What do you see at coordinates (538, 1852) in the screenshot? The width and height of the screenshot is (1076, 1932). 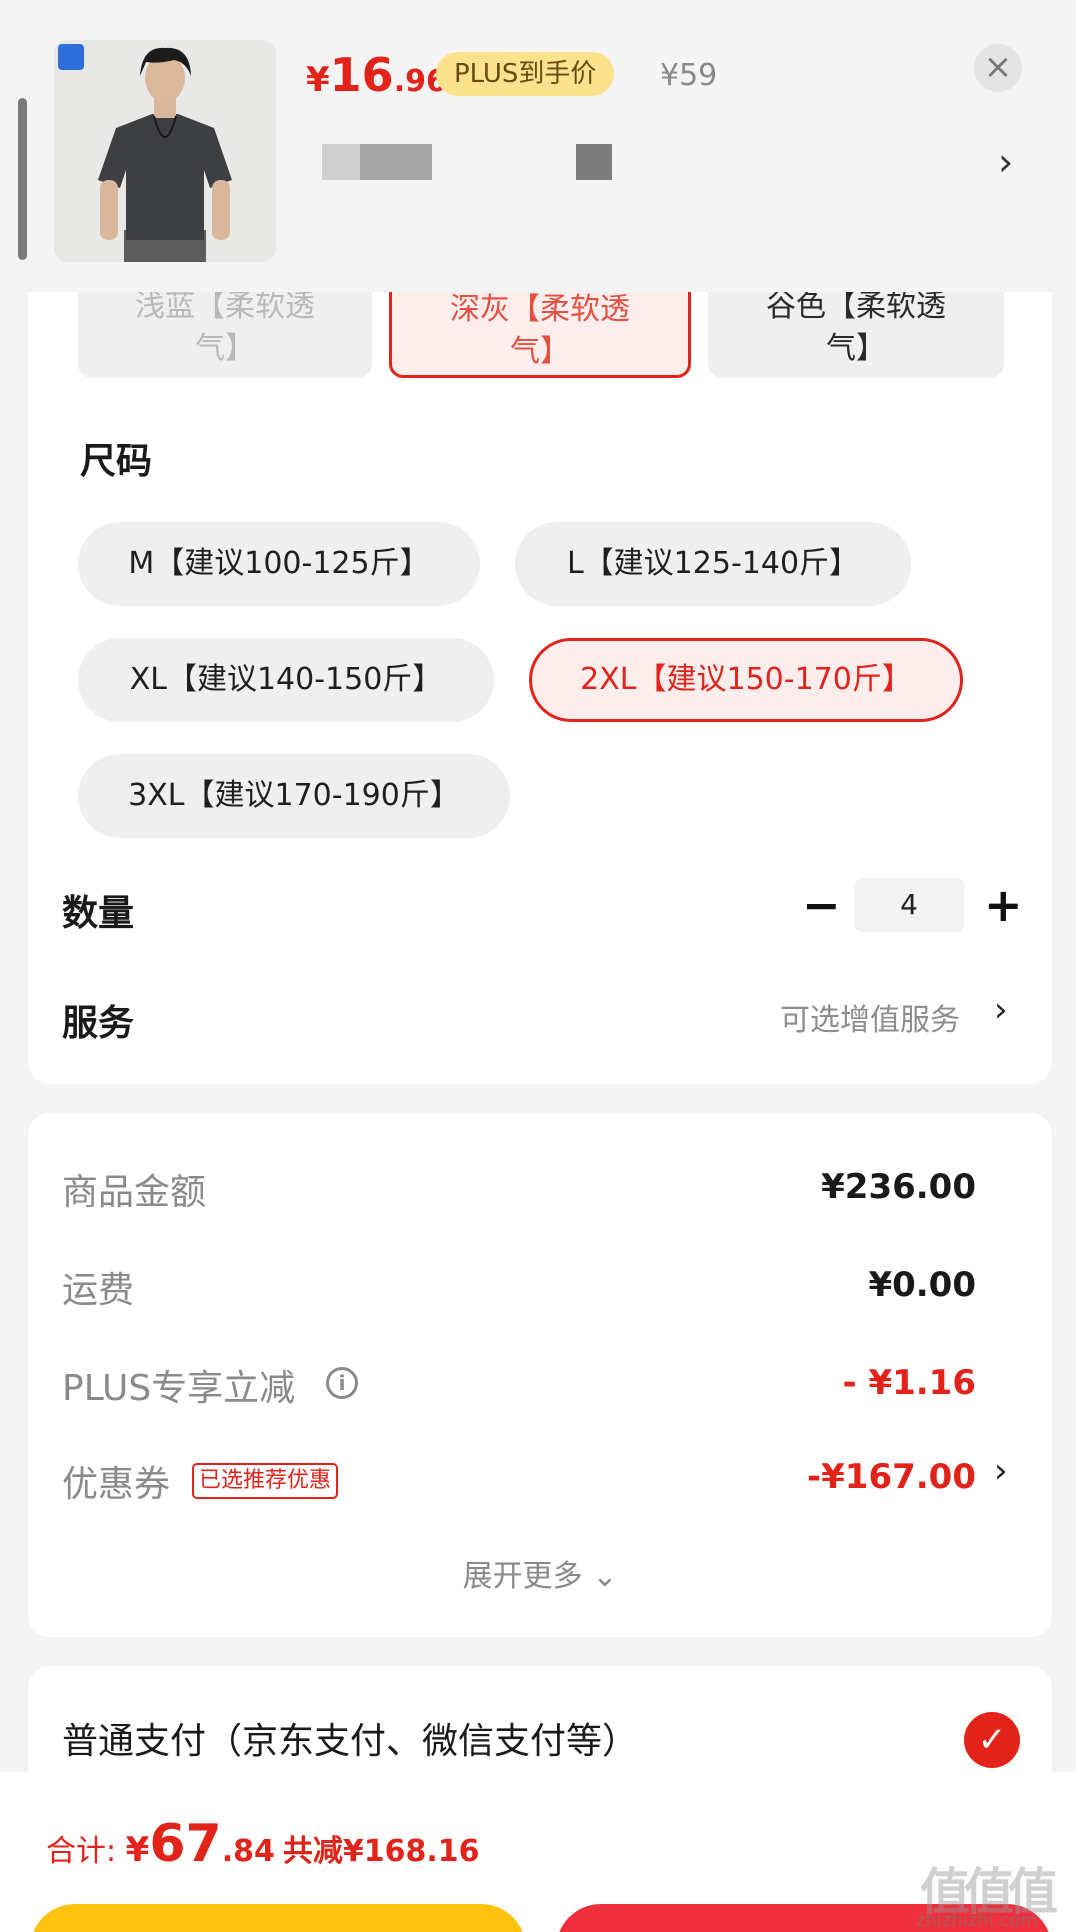 I see `checkout-footer: 合计: ¥67.84 共减¥168.16 值值值 zhizhizhi.com` at bounding box center [538, 1852].